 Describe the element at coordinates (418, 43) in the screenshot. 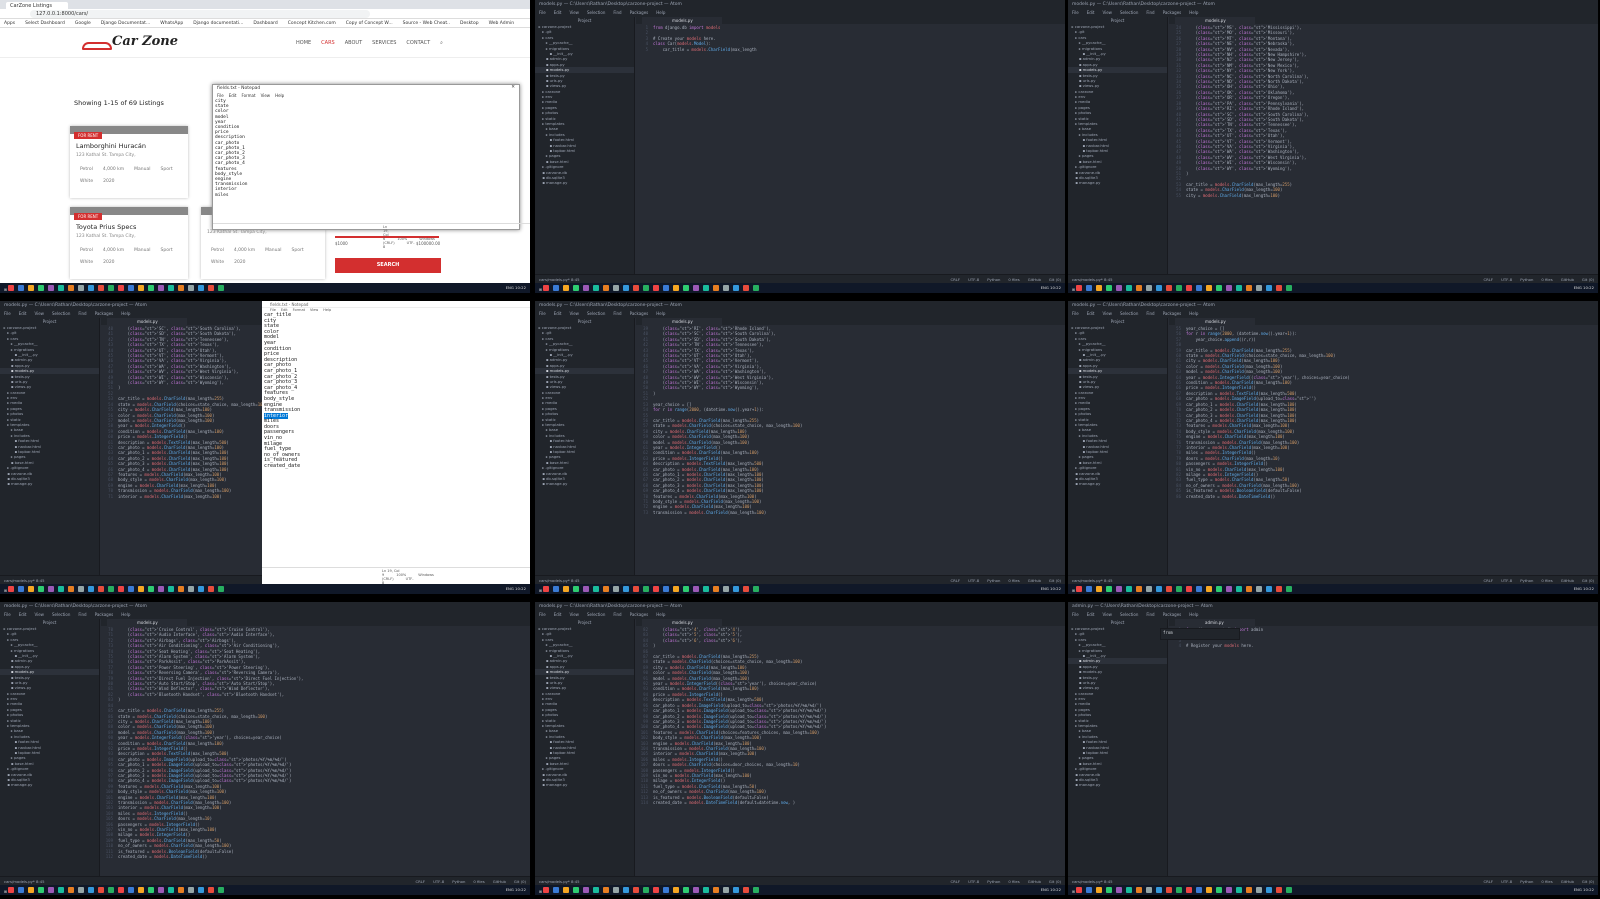

I see `nav-link-contact: CONTACT` at that location.